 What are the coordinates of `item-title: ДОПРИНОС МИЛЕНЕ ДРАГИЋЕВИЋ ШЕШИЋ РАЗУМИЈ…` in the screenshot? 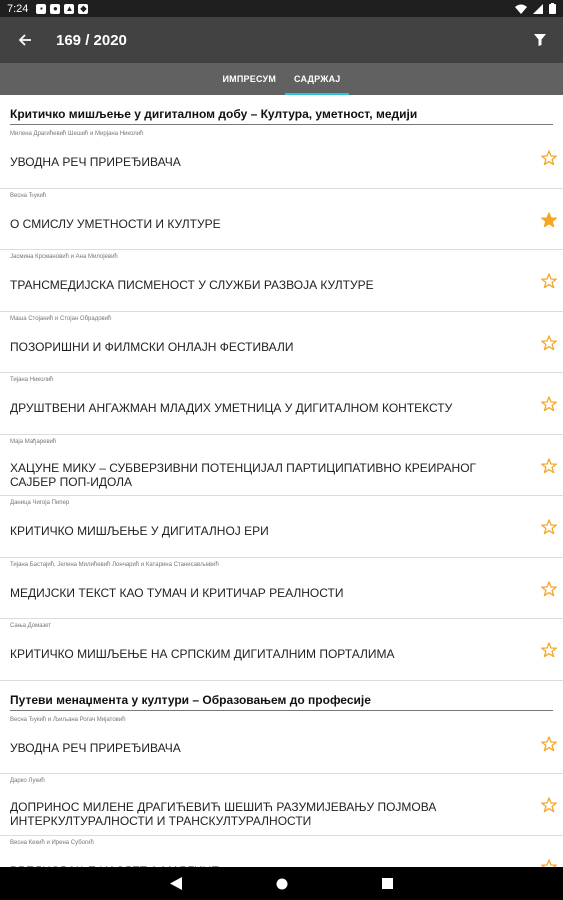 It's located at (223, 814).